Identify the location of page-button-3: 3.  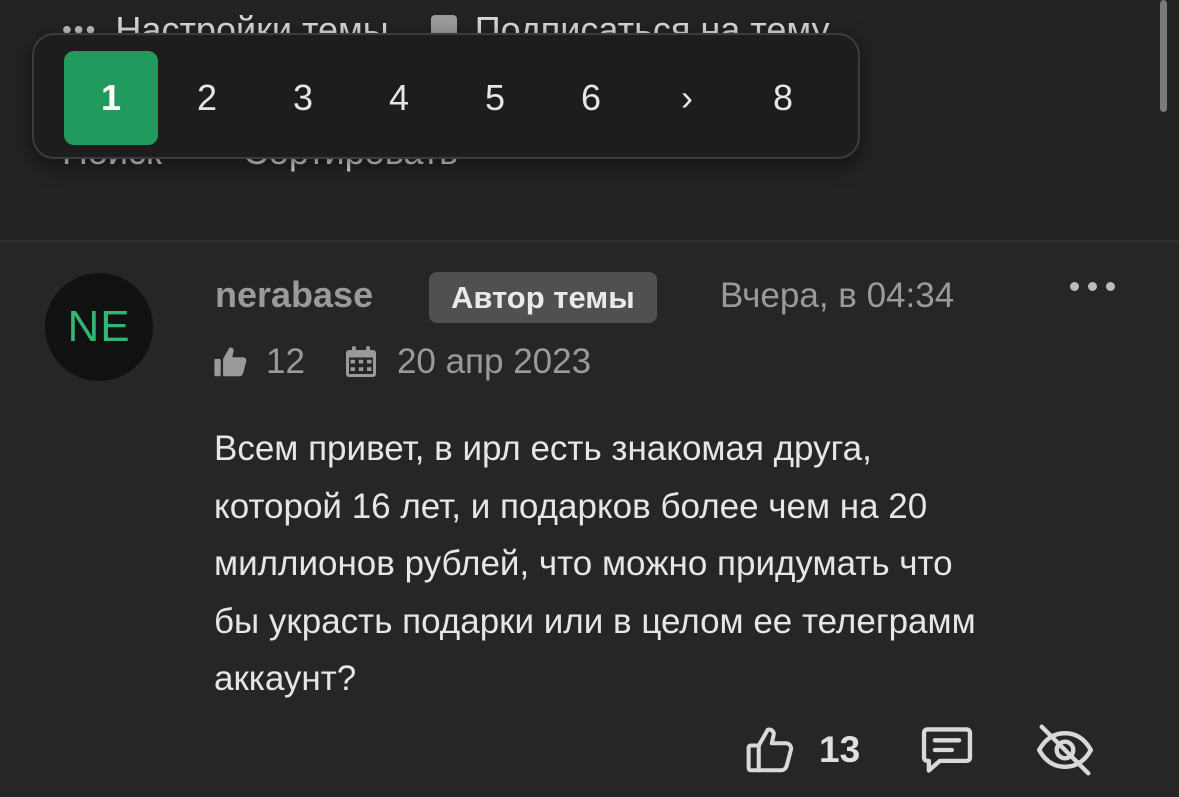
(303, 98).